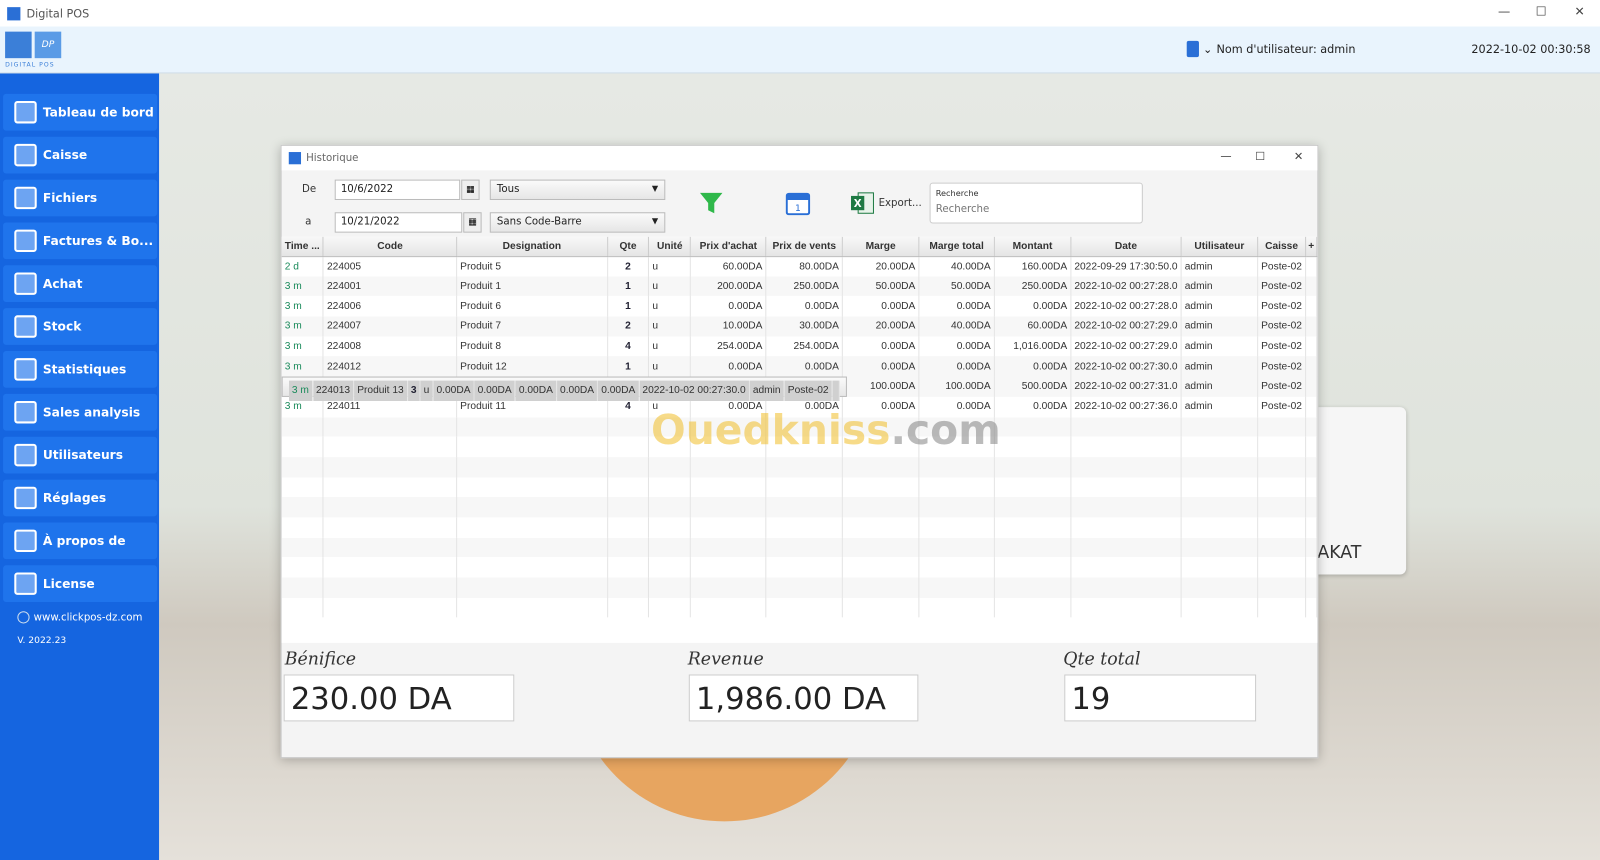 This screenshot has width=1600, height=860. Describe the element at coordinates (1579, 11) in the screenshot. I see `close-button: ✕` at that location.